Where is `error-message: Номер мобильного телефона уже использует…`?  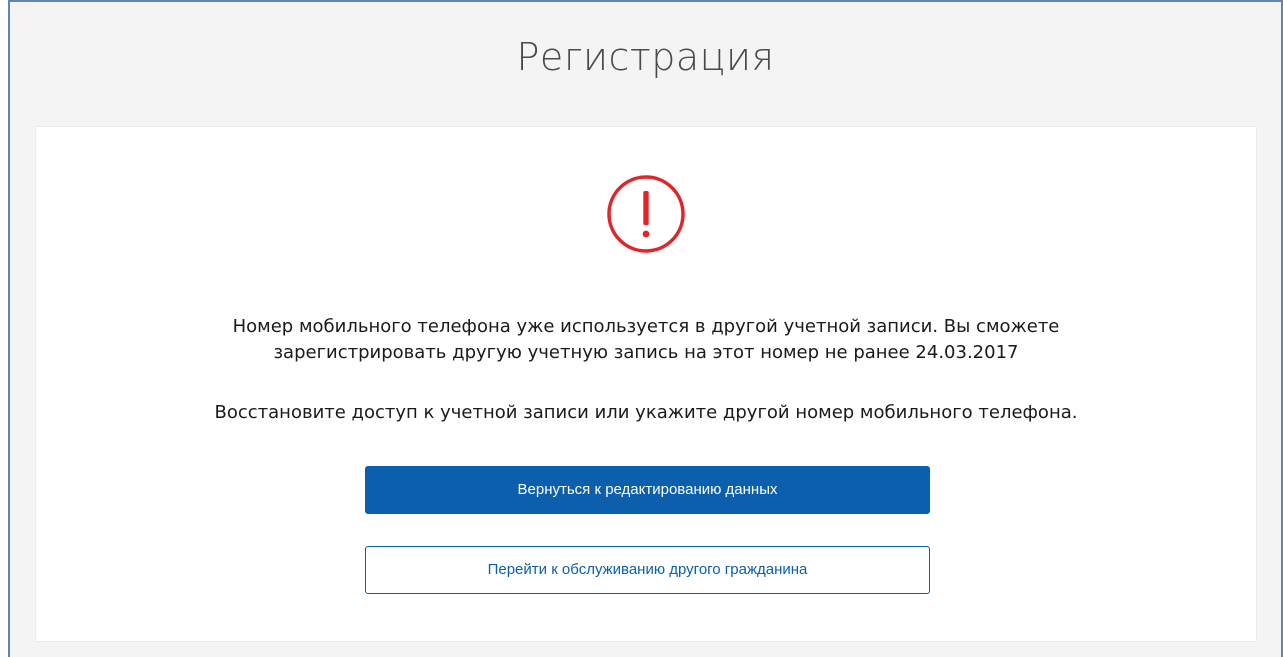 error-message: Номер мобильного телефона уже использует… is located at coordinates (646, 340).